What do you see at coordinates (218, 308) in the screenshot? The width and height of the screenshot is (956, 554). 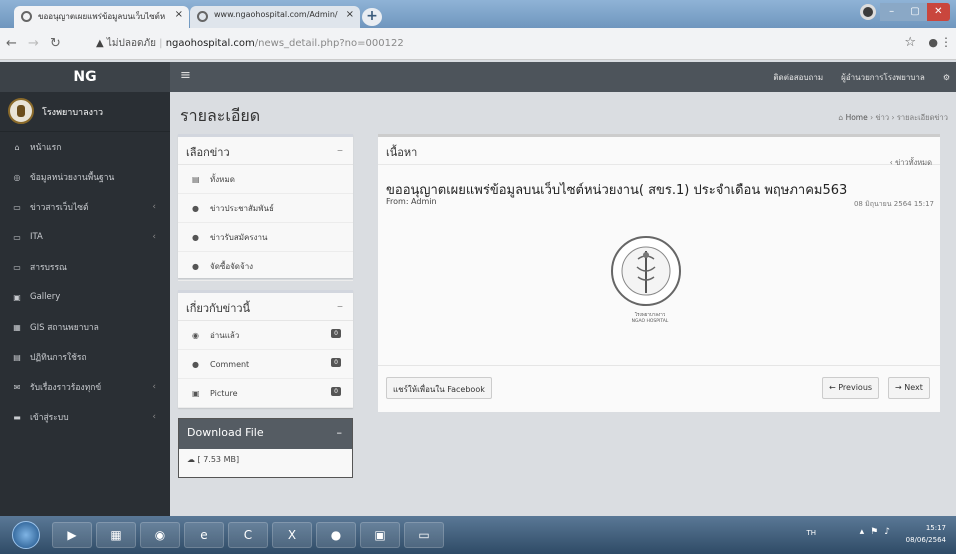 I see `about-news-title: เกี่ยวกับข่าวนี้` at bounding box center [218, 308].